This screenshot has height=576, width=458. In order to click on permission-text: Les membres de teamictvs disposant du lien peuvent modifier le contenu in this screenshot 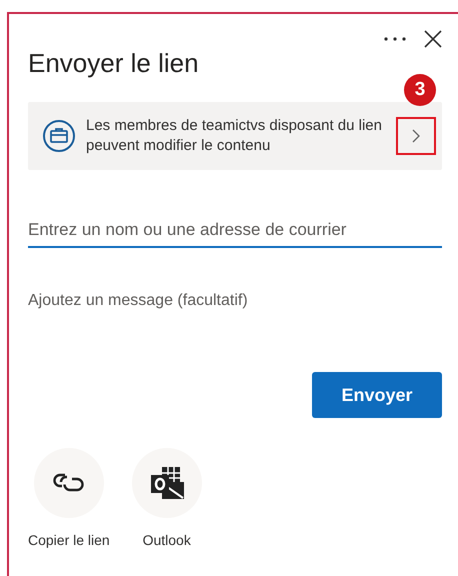, I will do `click(234, 136)`.